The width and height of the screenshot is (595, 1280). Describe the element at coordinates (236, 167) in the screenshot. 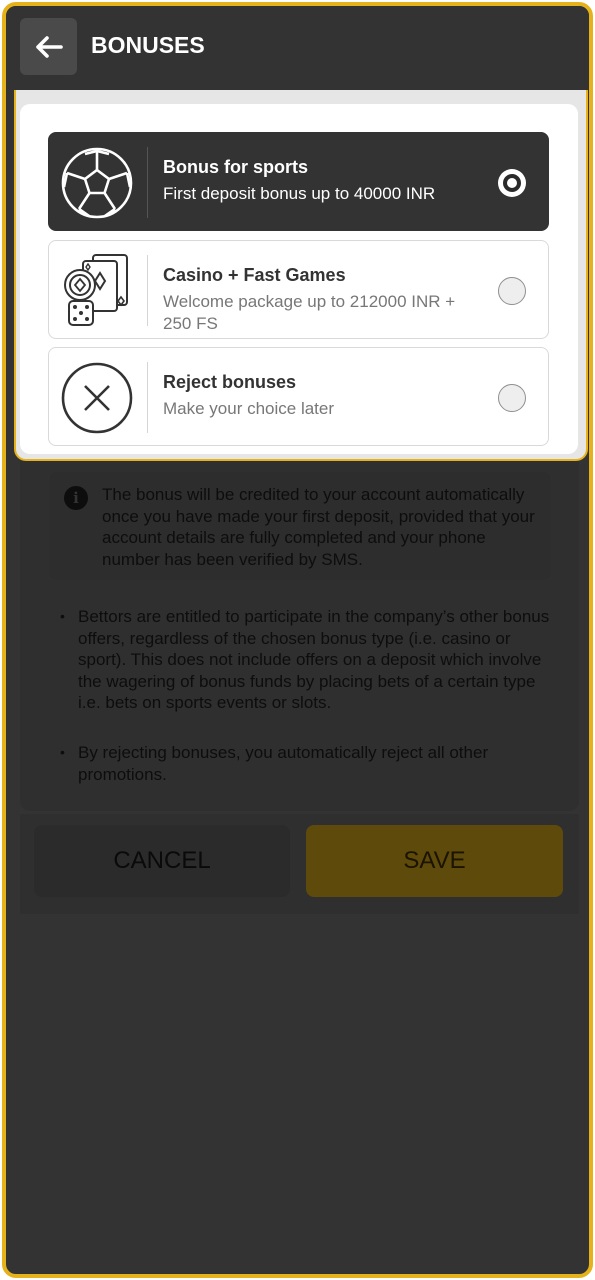

I see `option-title: Bonus for sports` at that location.